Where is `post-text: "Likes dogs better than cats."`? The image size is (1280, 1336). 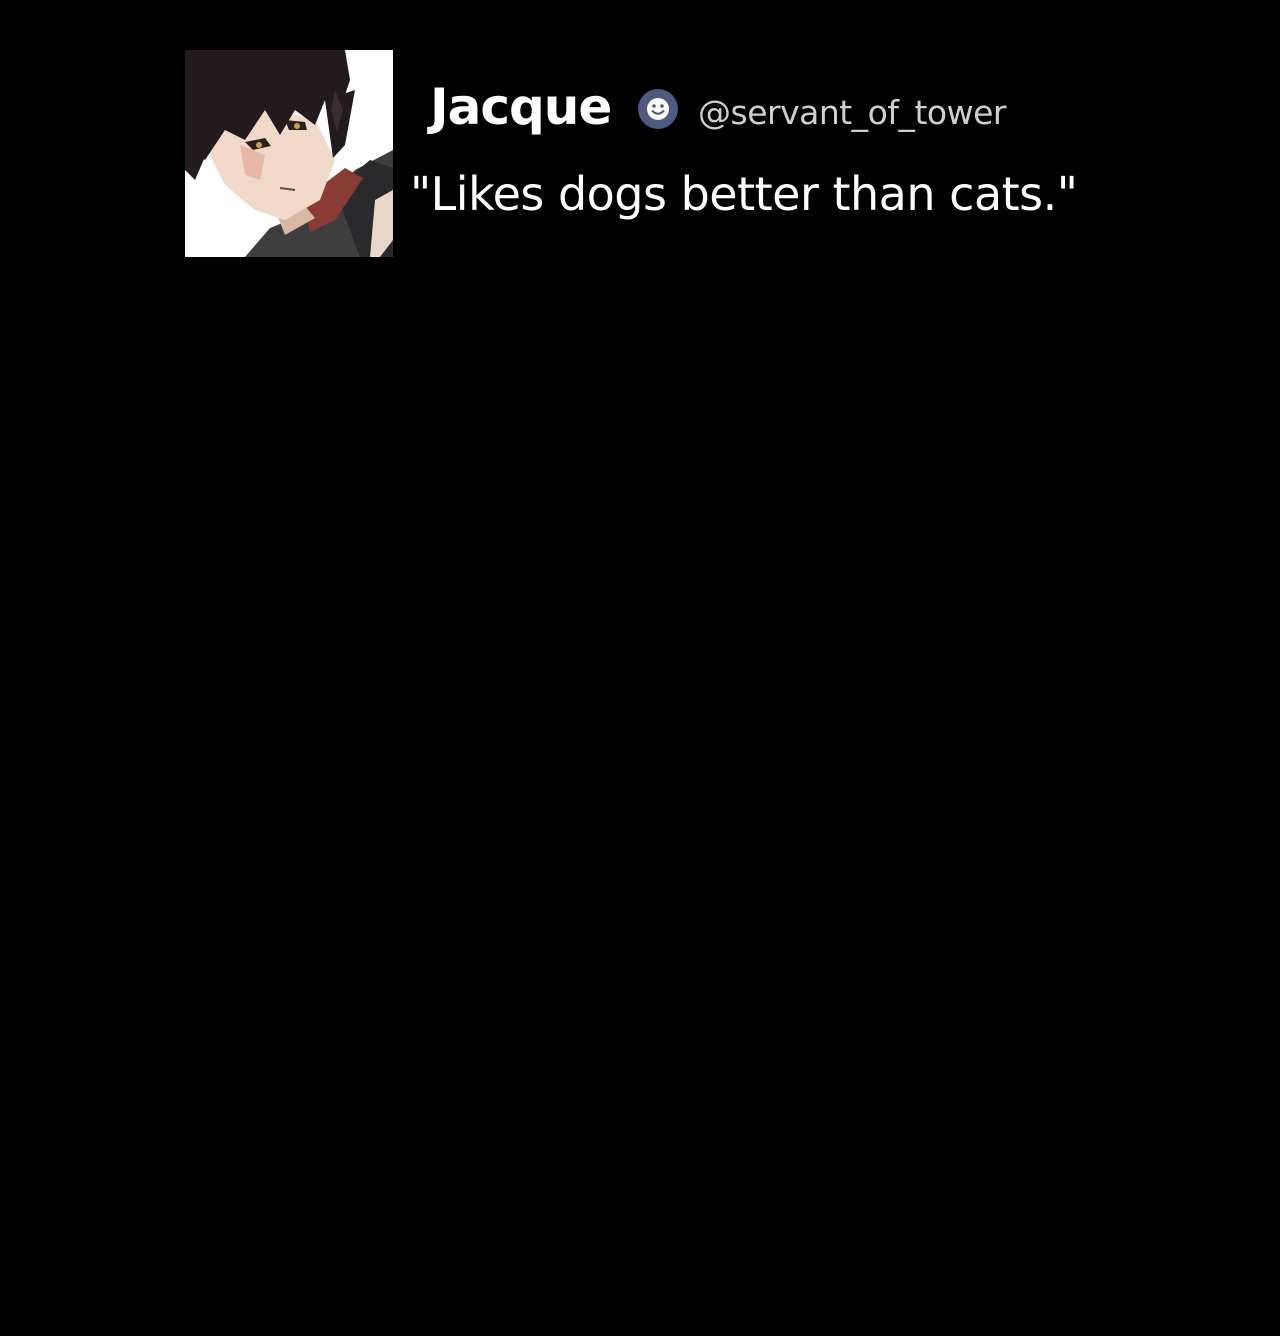 post-text: "Likes dogs better than cats." is located at coordinates (744, 194).